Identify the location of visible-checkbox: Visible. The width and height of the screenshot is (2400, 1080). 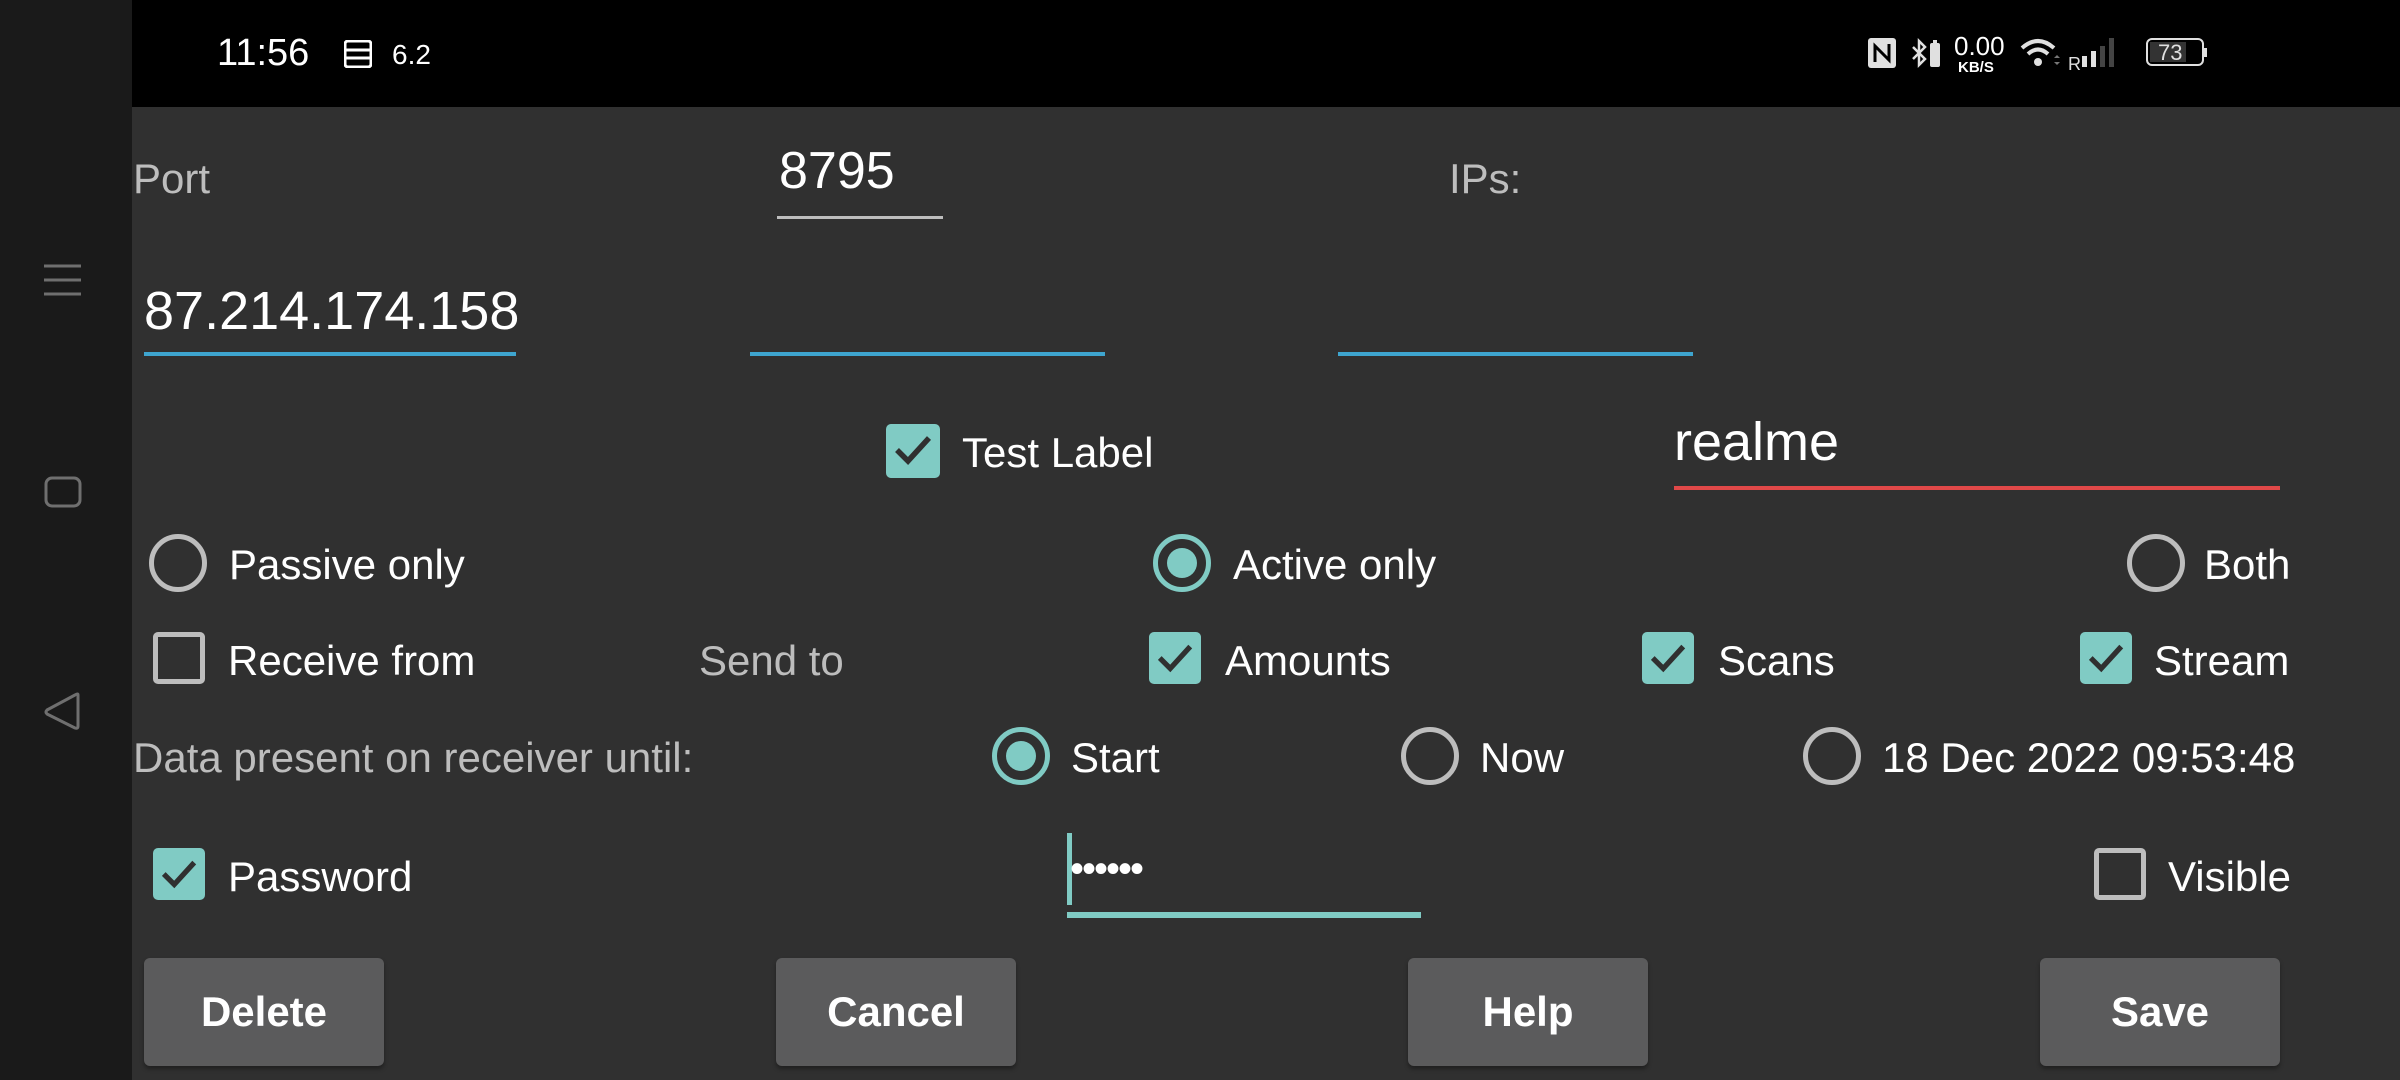
(2204, 876).